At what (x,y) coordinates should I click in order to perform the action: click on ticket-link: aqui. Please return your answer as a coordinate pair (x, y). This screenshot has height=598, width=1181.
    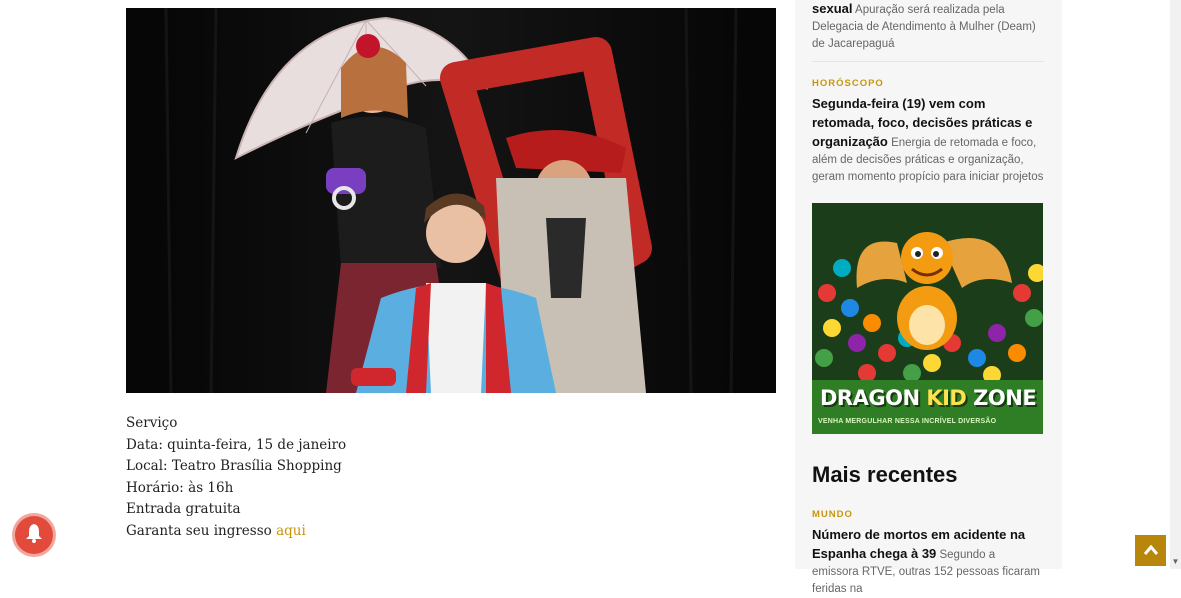
    Looking at the image, I should click on (291, 531).